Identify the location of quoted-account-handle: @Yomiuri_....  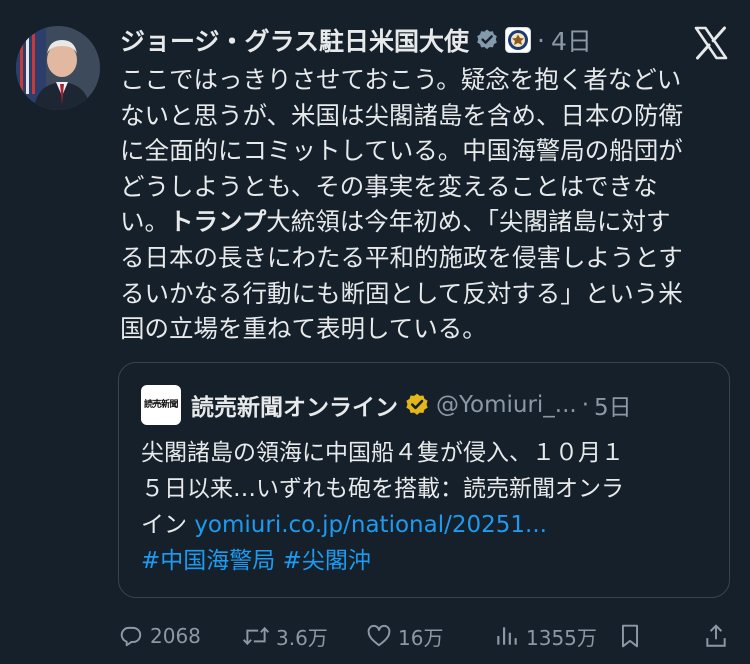
(506, 405).